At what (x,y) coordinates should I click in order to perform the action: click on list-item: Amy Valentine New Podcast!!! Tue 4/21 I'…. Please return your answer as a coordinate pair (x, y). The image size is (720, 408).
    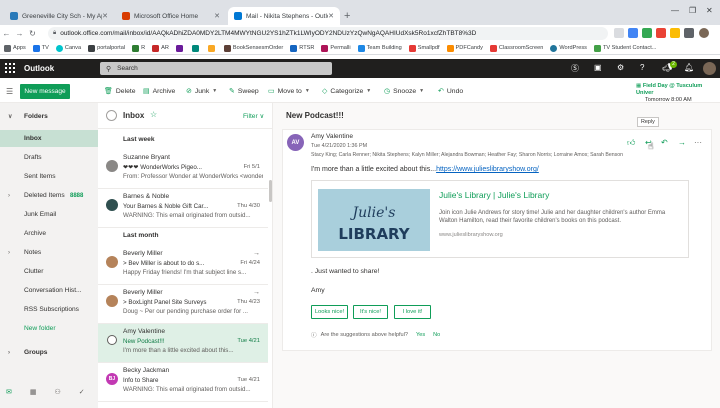
    Looking at the image, I should click on (183, 343).